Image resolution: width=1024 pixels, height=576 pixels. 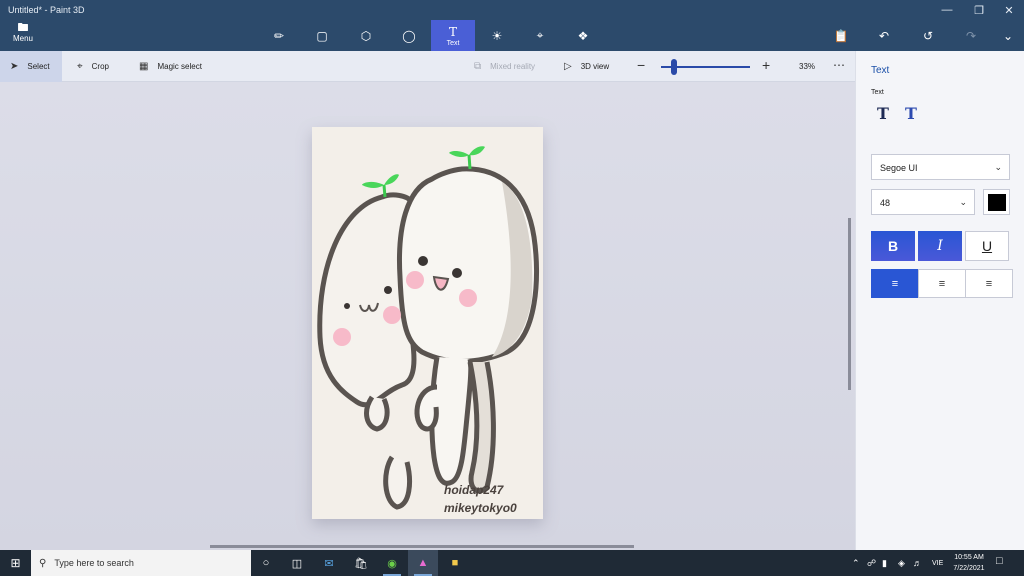 What do you see at coordinates (568, 66) in the screenshot?
I see `3d-view-icon: ▷` at bounding box center [568, 66].